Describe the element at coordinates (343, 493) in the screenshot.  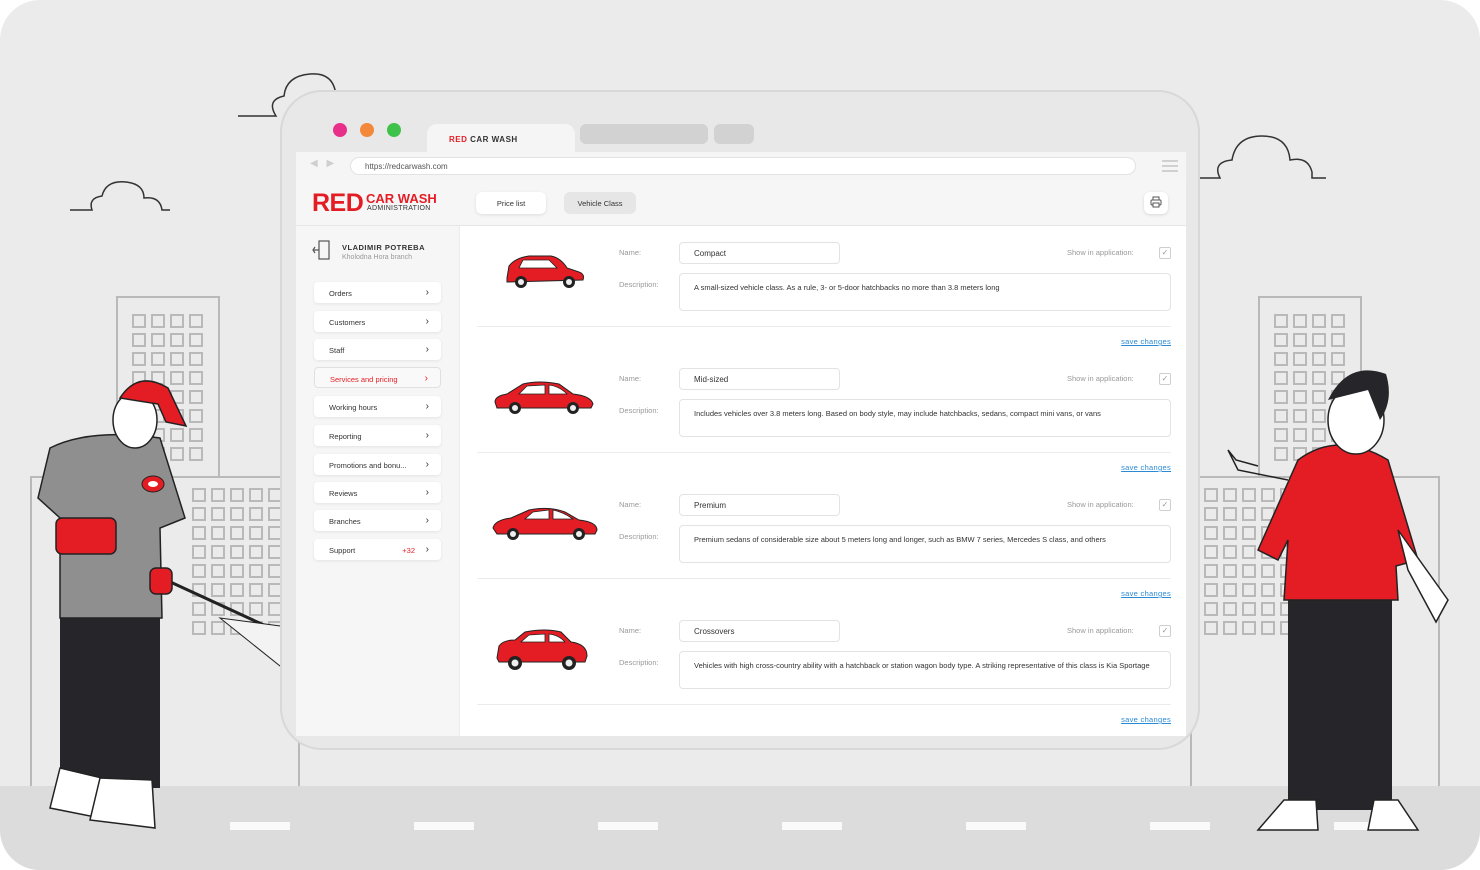
I see `sidebar-item-label: Reviews` at that location.